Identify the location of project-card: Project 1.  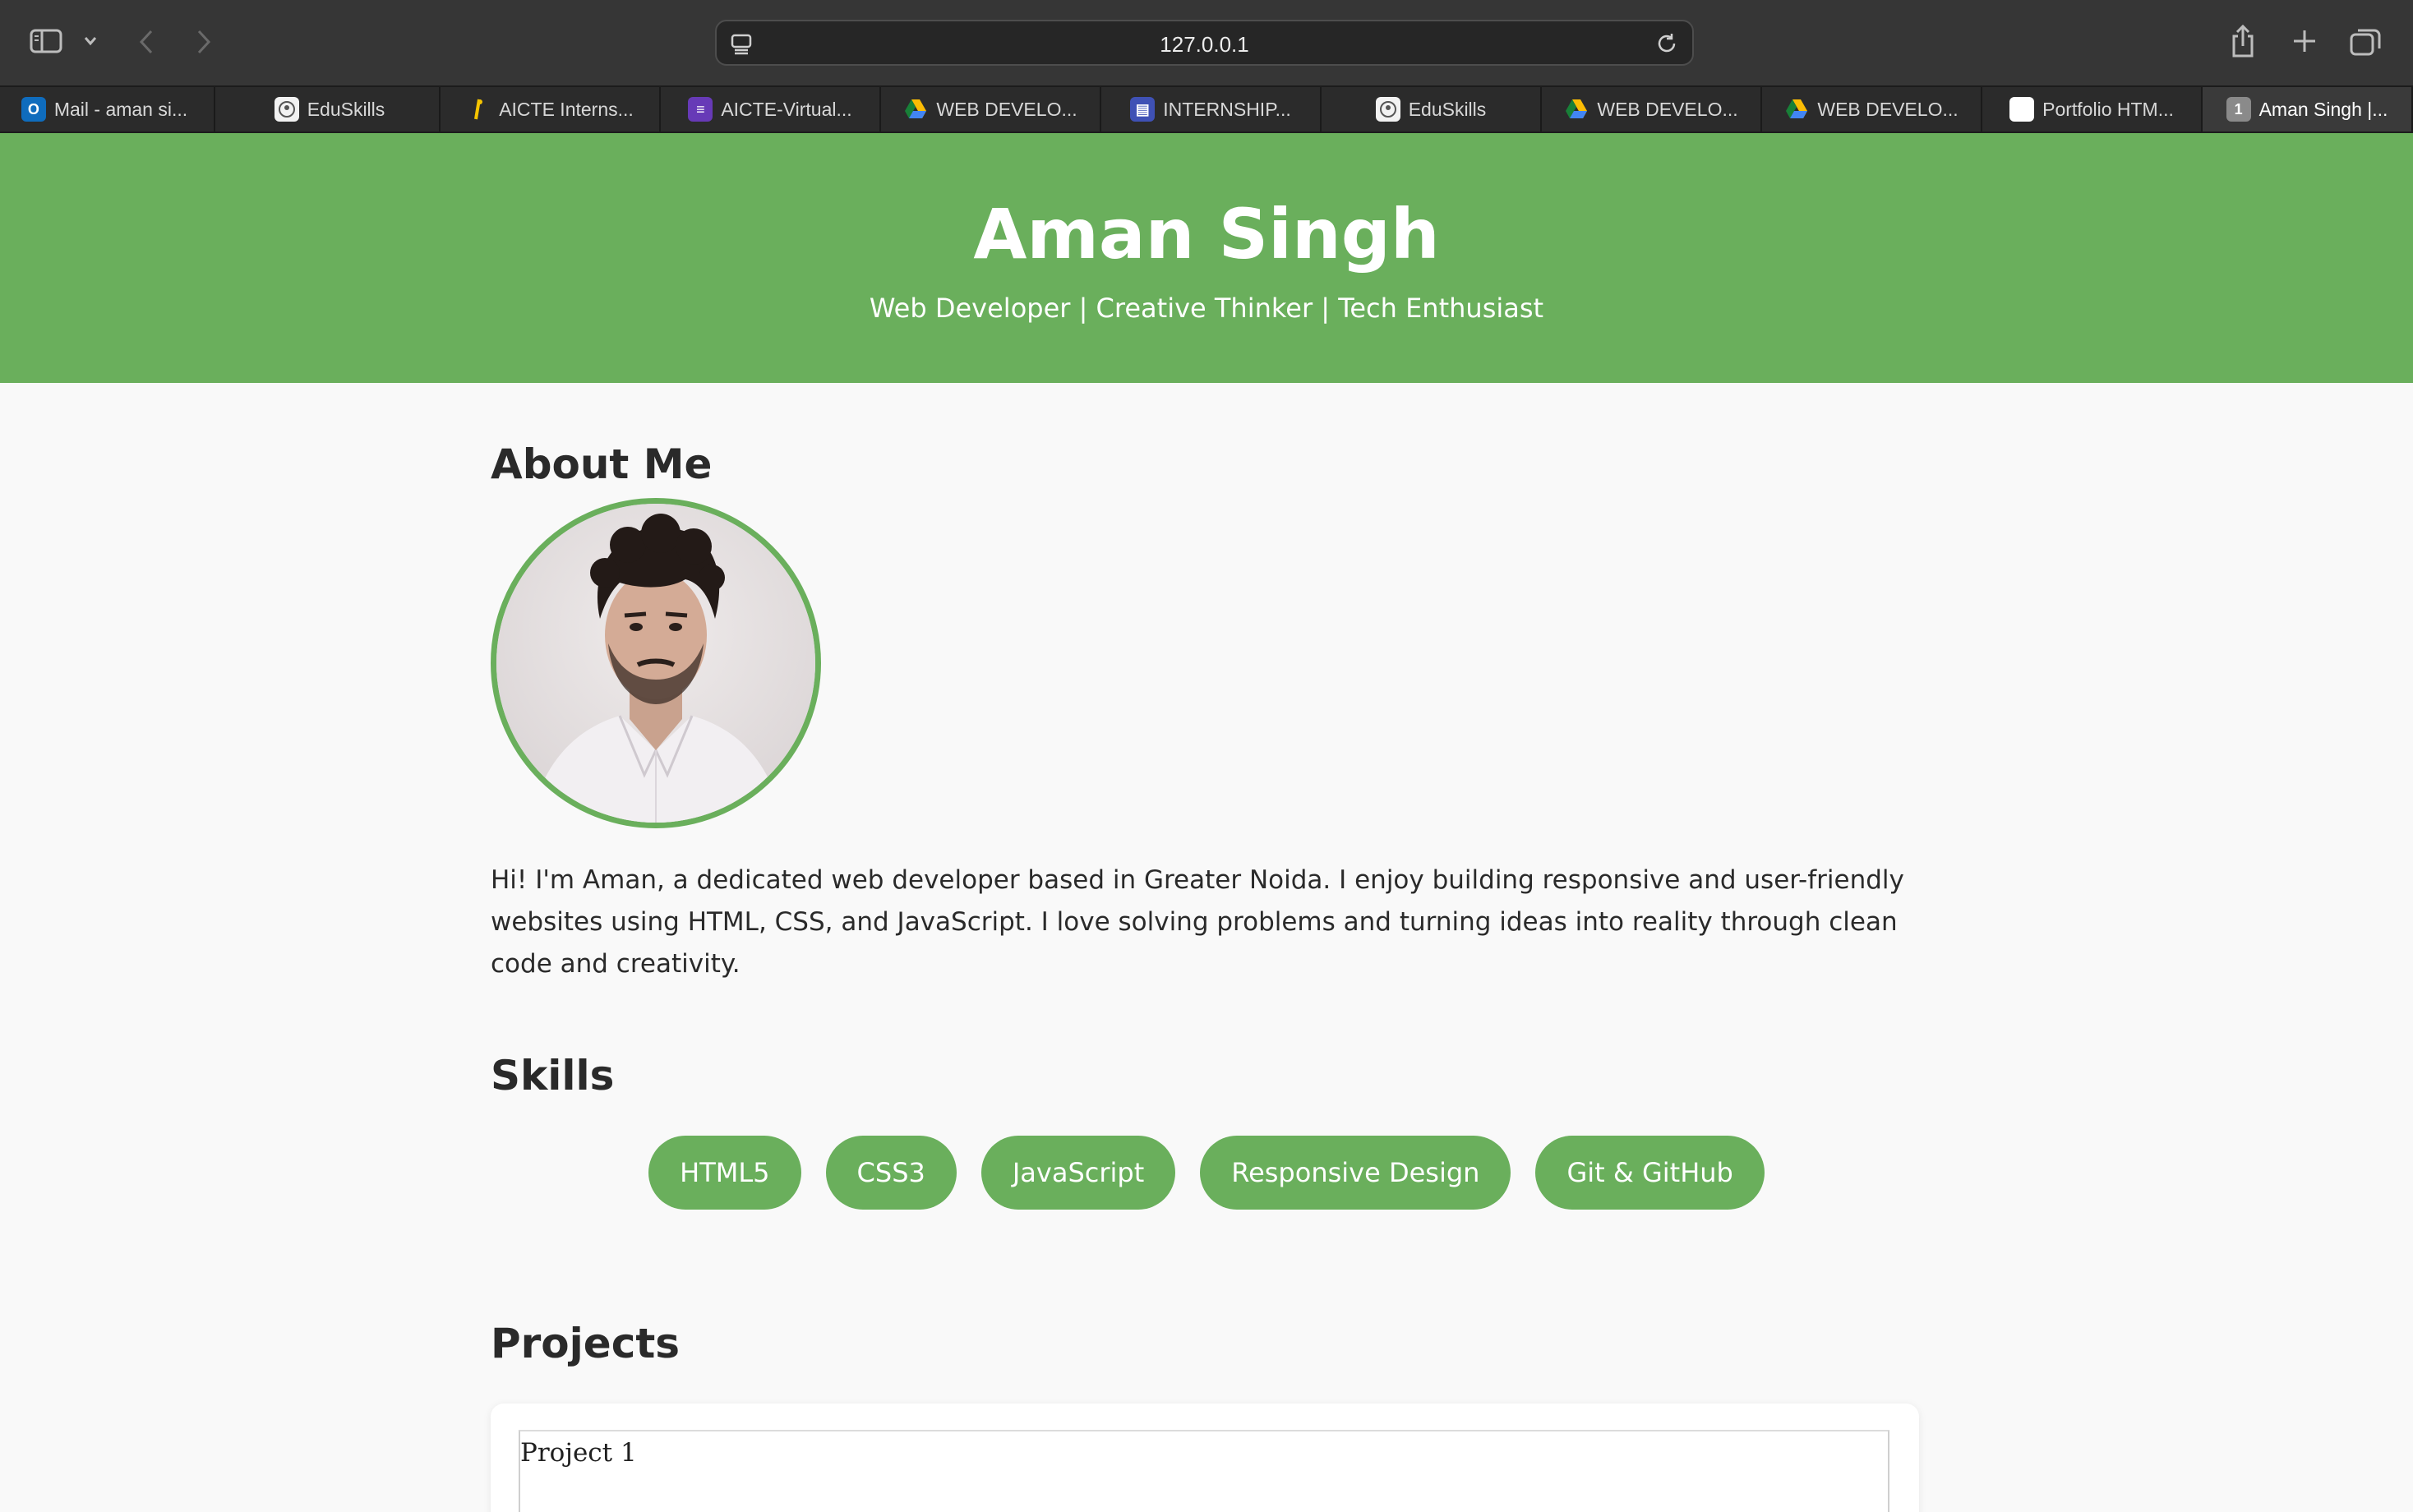
(1205, 1458).